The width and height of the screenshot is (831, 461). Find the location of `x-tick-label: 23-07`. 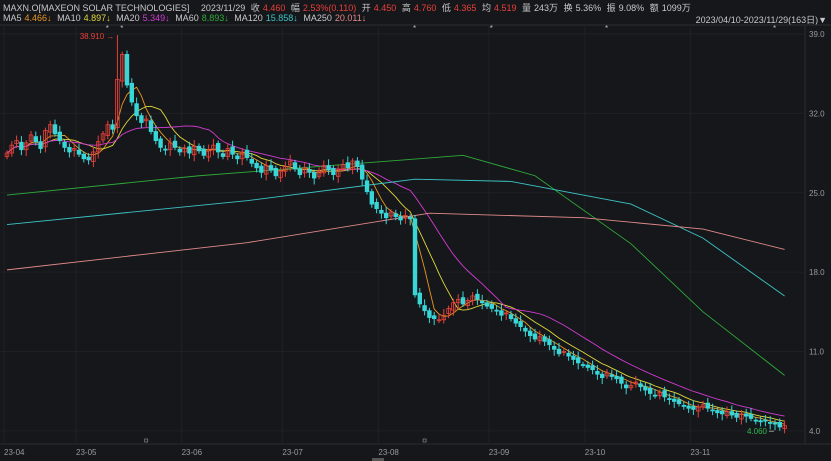

x-tick-label: 23-07 is located at coordinates (292, 452).